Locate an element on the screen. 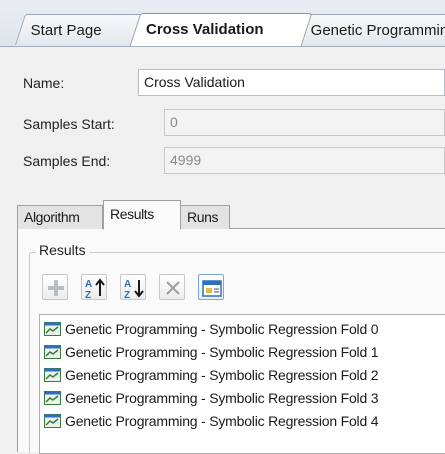  add-icon is located at coordinates (56, 288).